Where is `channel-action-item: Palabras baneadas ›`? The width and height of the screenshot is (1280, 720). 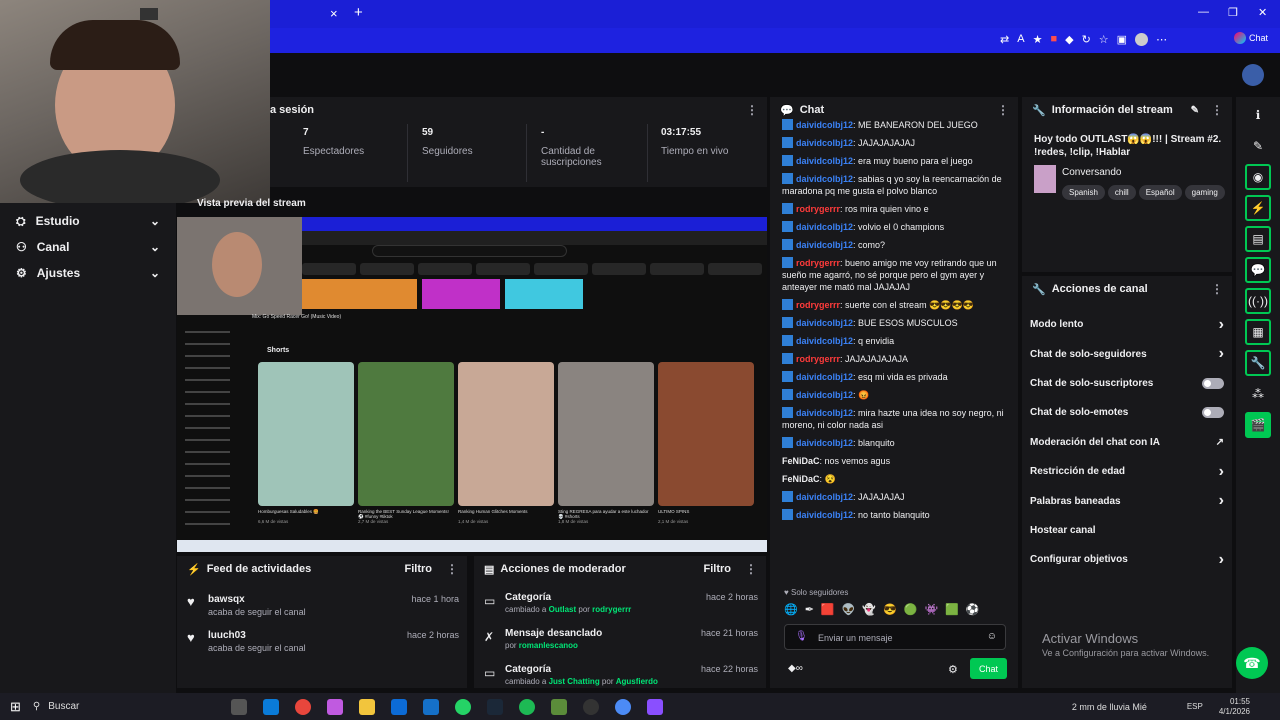
channel-action-item: Palabras baneadas › is located at coordinates (1127, 500).